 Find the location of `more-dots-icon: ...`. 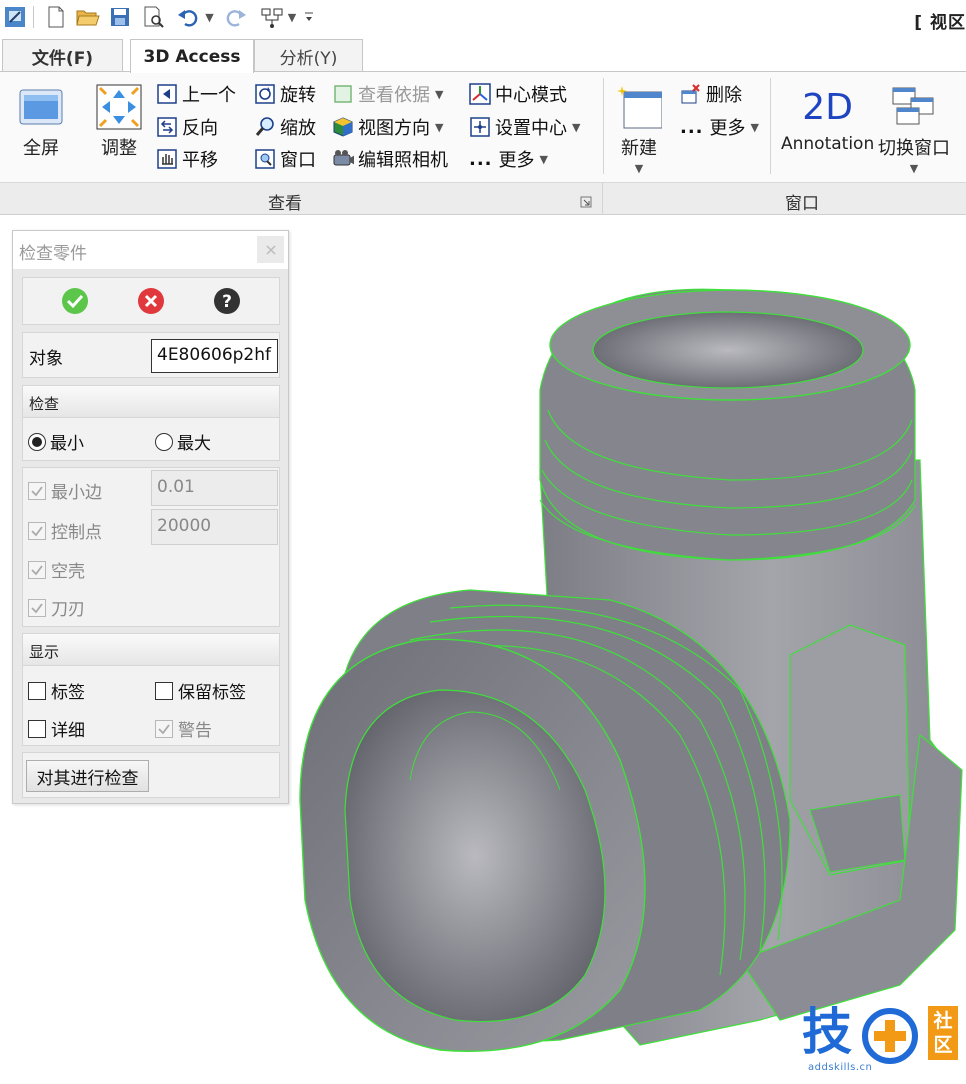

more-dots-icon: ... is located at coordinates (692, 127).